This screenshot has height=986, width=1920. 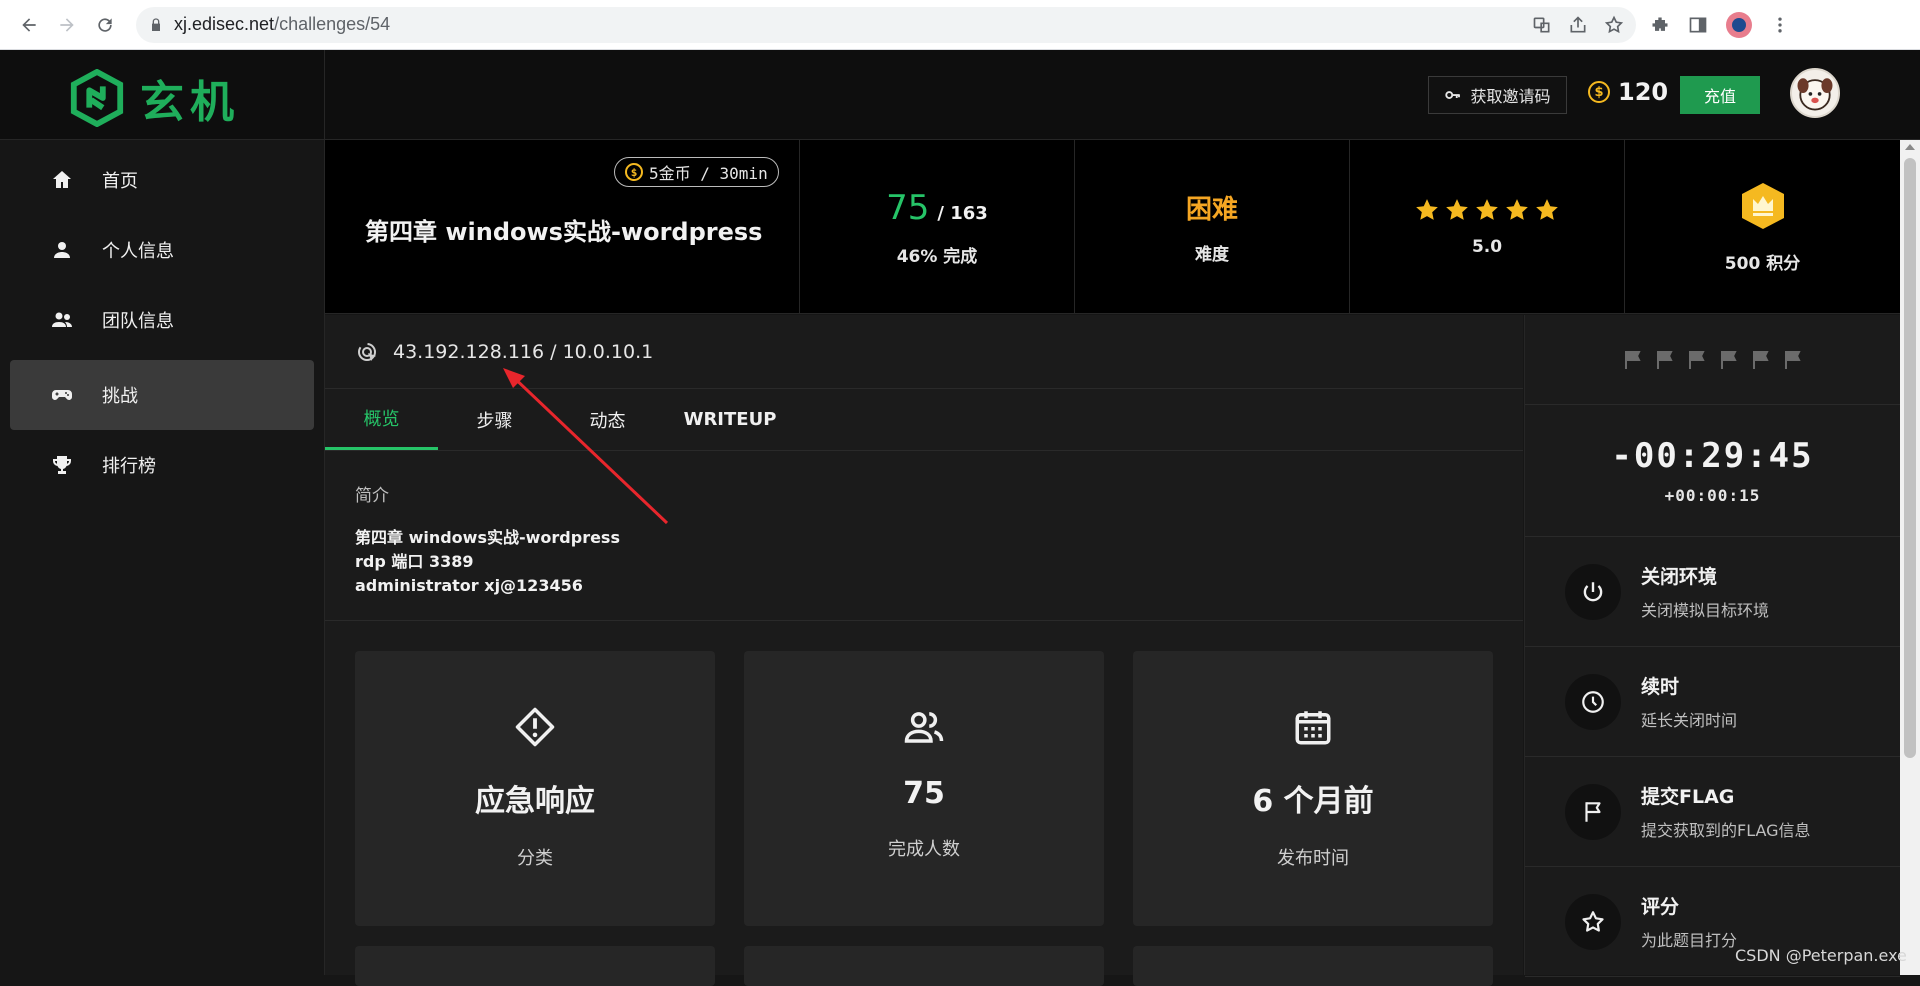 What do you see at coordinates (1313, 801) in the screenshot?
I see `published-value: 6 个月前` at bounding box center [1313, 801].